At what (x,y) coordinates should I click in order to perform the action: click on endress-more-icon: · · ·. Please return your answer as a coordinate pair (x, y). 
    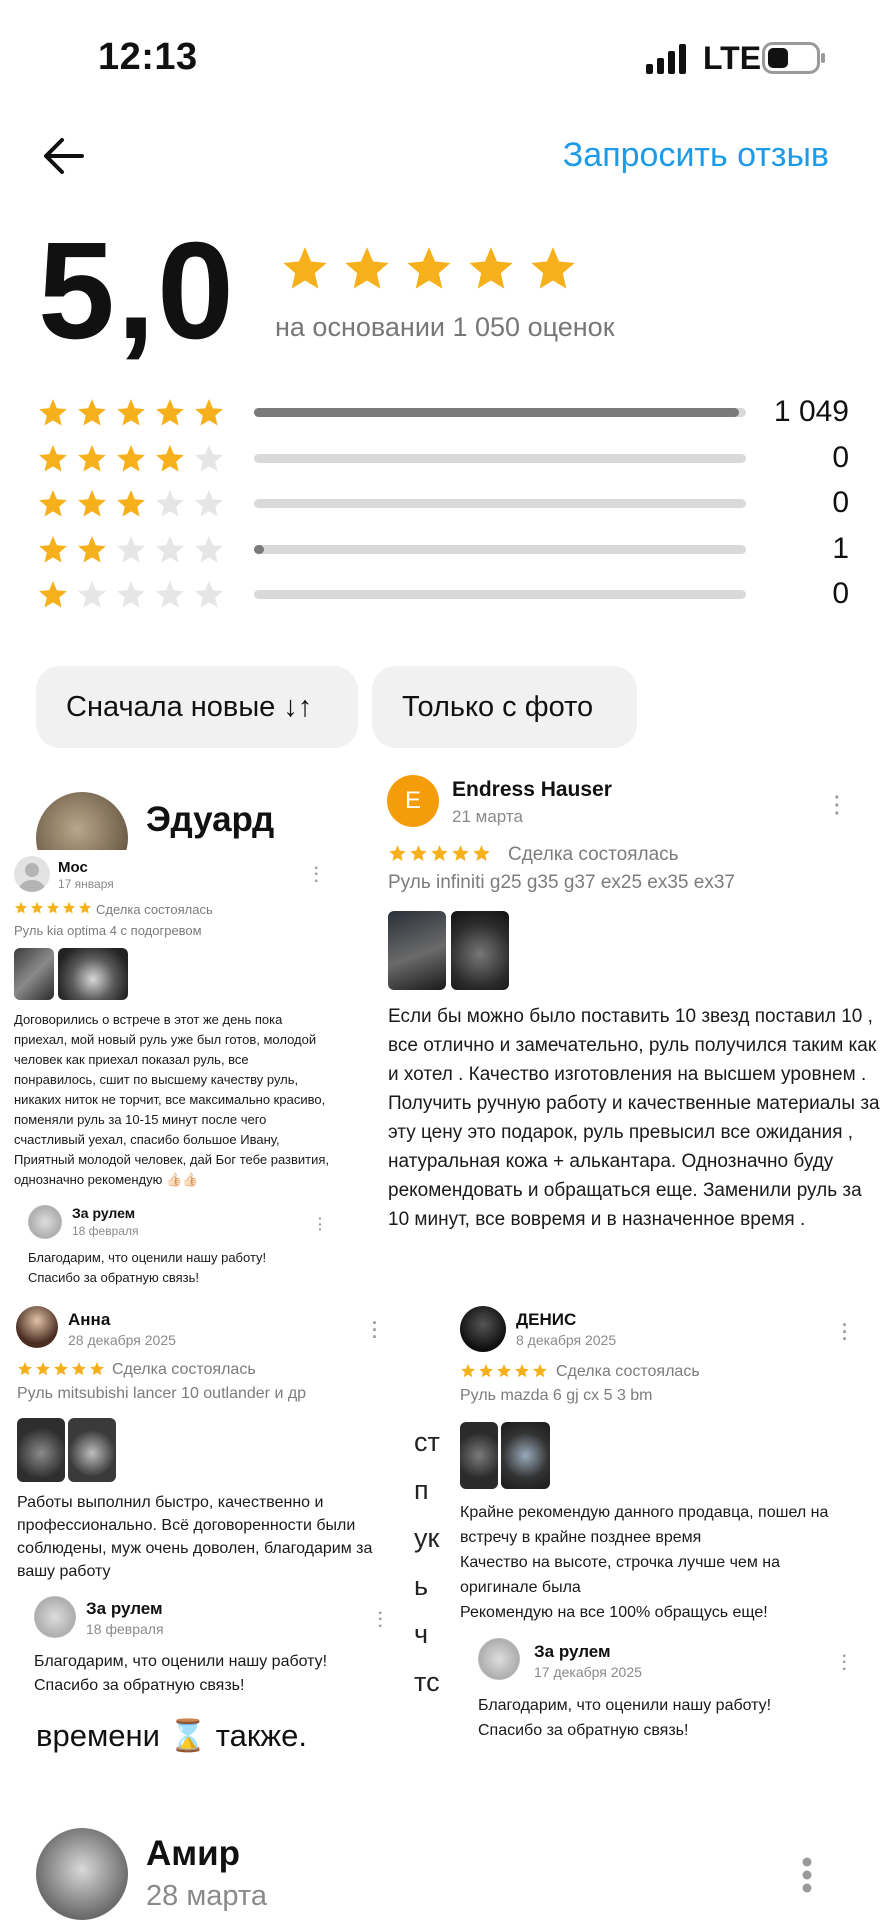
    Looking at the image, I should click on (837, 806).